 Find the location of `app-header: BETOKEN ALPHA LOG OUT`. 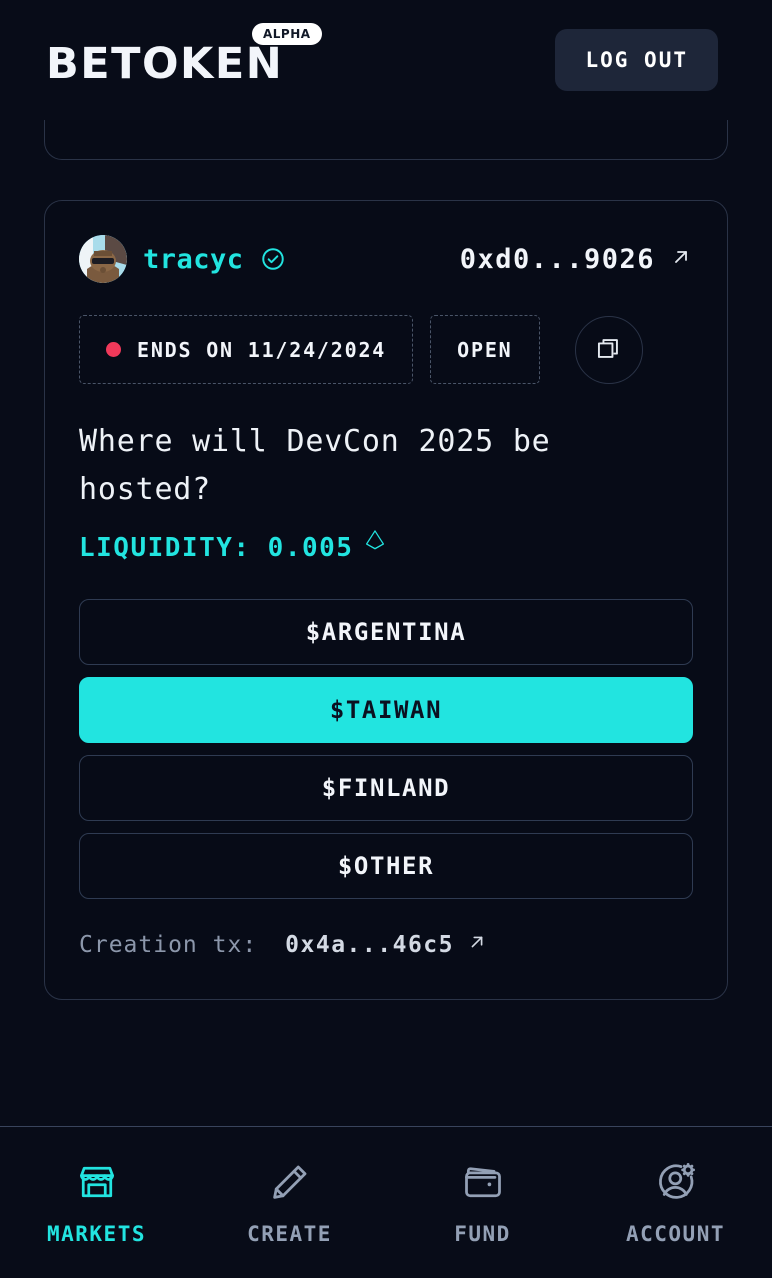

app-header: BETOKEN ALPHA LOG OUT is located at coordinates (386, 60).